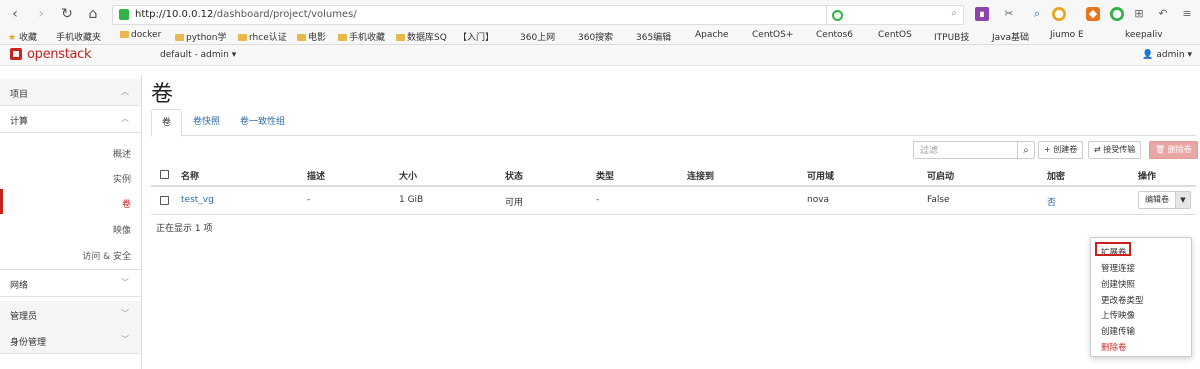 The height and width of the screenshot is (369, 1200). What do you see at coordinates (162, 94) in the screenshot?
I see `page-title: 卷` at bounding box center [162, 94].